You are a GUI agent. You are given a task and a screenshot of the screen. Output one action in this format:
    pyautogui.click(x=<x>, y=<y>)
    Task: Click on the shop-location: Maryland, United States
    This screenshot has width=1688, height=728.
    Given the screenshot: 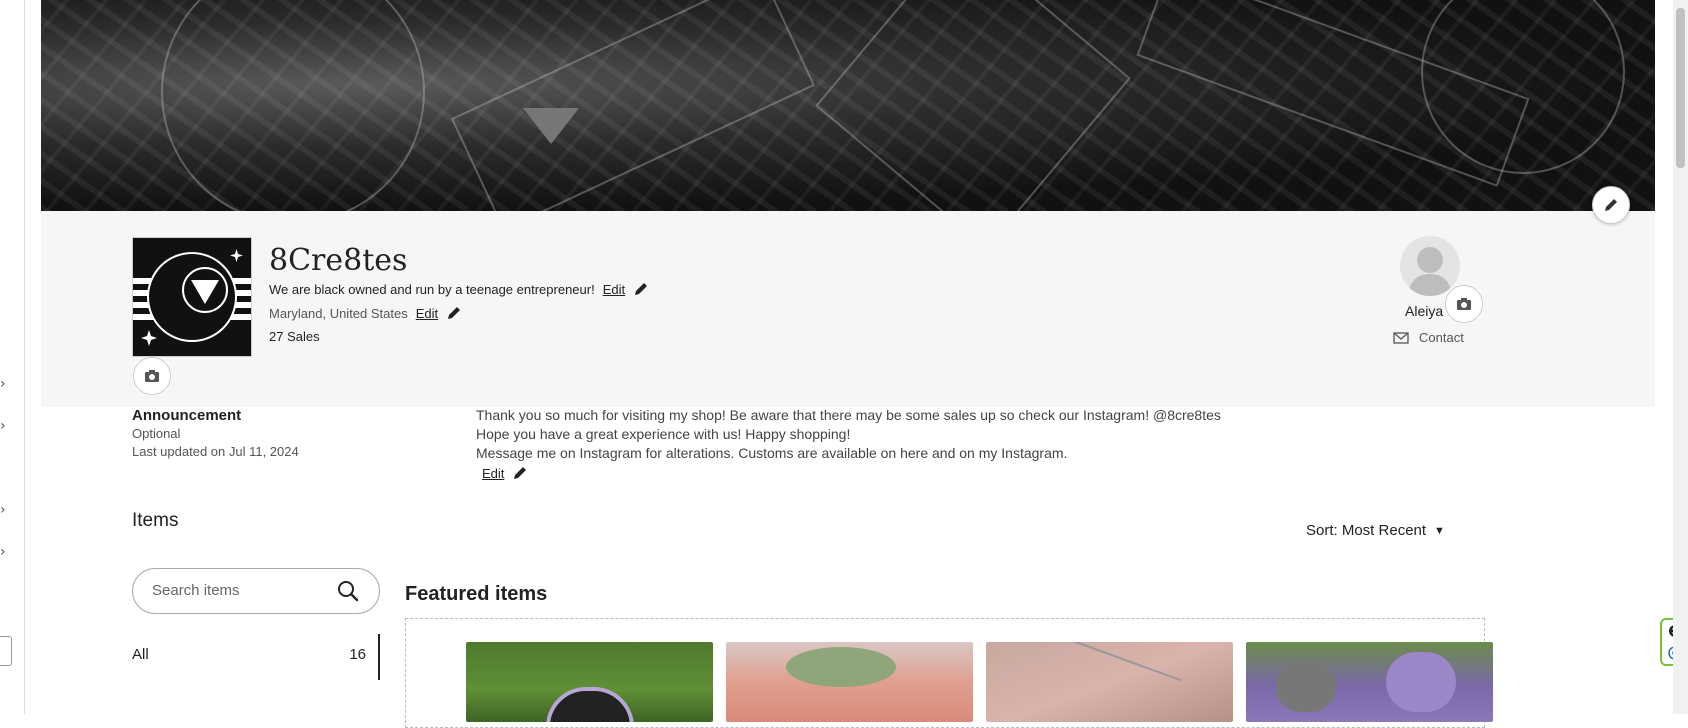 What is the action you would take?
    pyautogui.click(x=338, y=313)
    